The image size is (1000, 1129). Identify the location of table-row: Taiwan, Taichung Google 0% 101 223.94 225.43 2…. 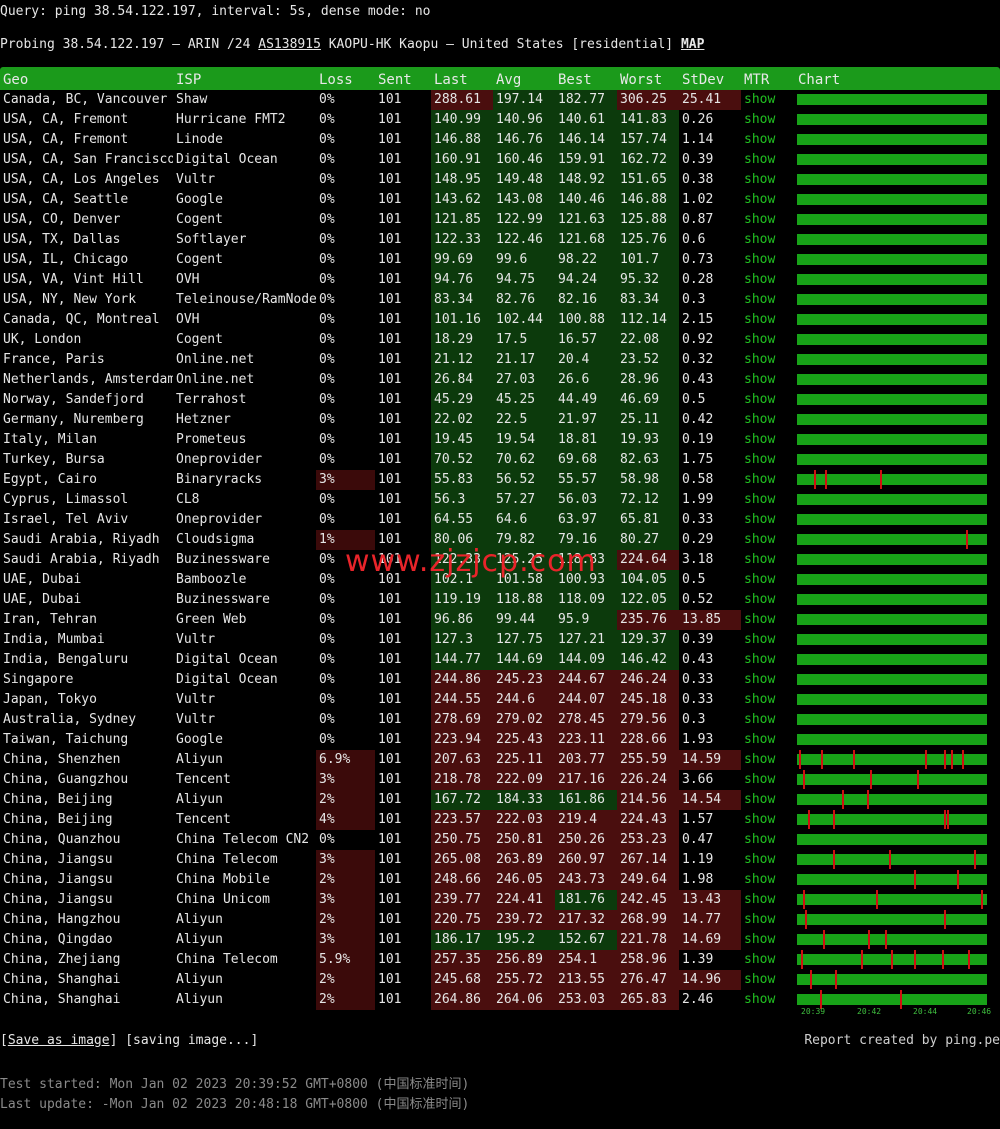
(500, 740).